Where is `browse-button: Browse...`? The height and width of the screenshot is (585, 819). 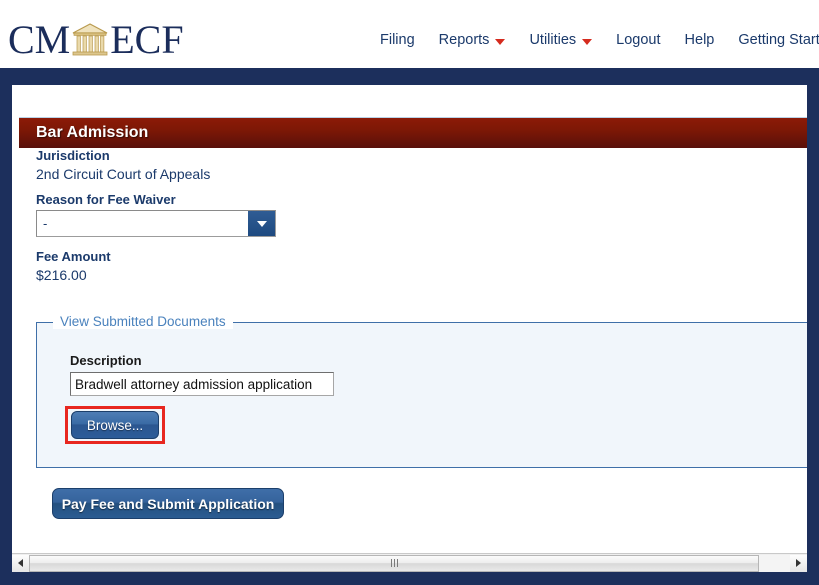 browse-button: Browse... is located at coordinates (115, 425).